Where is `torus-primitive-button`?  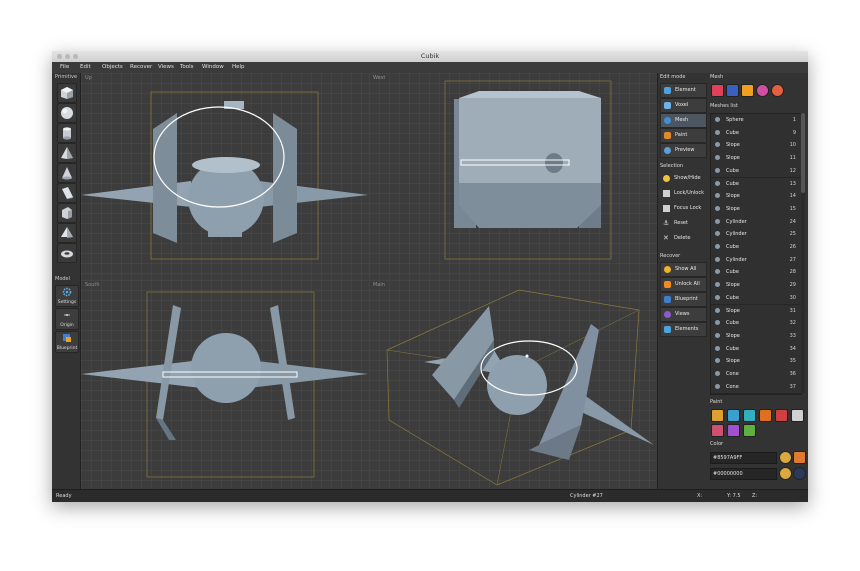 torus-primitive-button is located at coordinates (67, 253).